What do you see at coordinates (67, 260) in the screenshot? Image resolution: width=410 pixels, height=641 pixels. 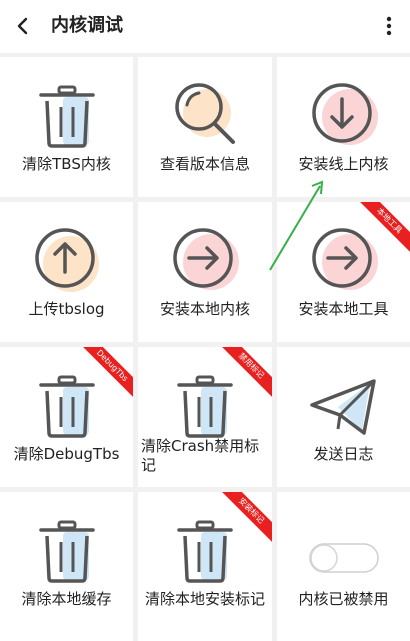 I see `upload-circle-icon` at bounding box center [67, 260].